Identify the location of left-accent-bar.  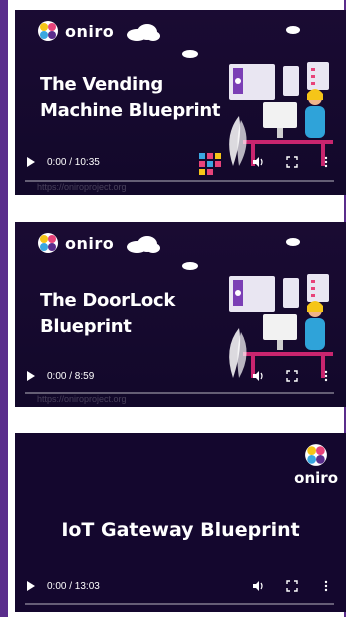
(4, 308).